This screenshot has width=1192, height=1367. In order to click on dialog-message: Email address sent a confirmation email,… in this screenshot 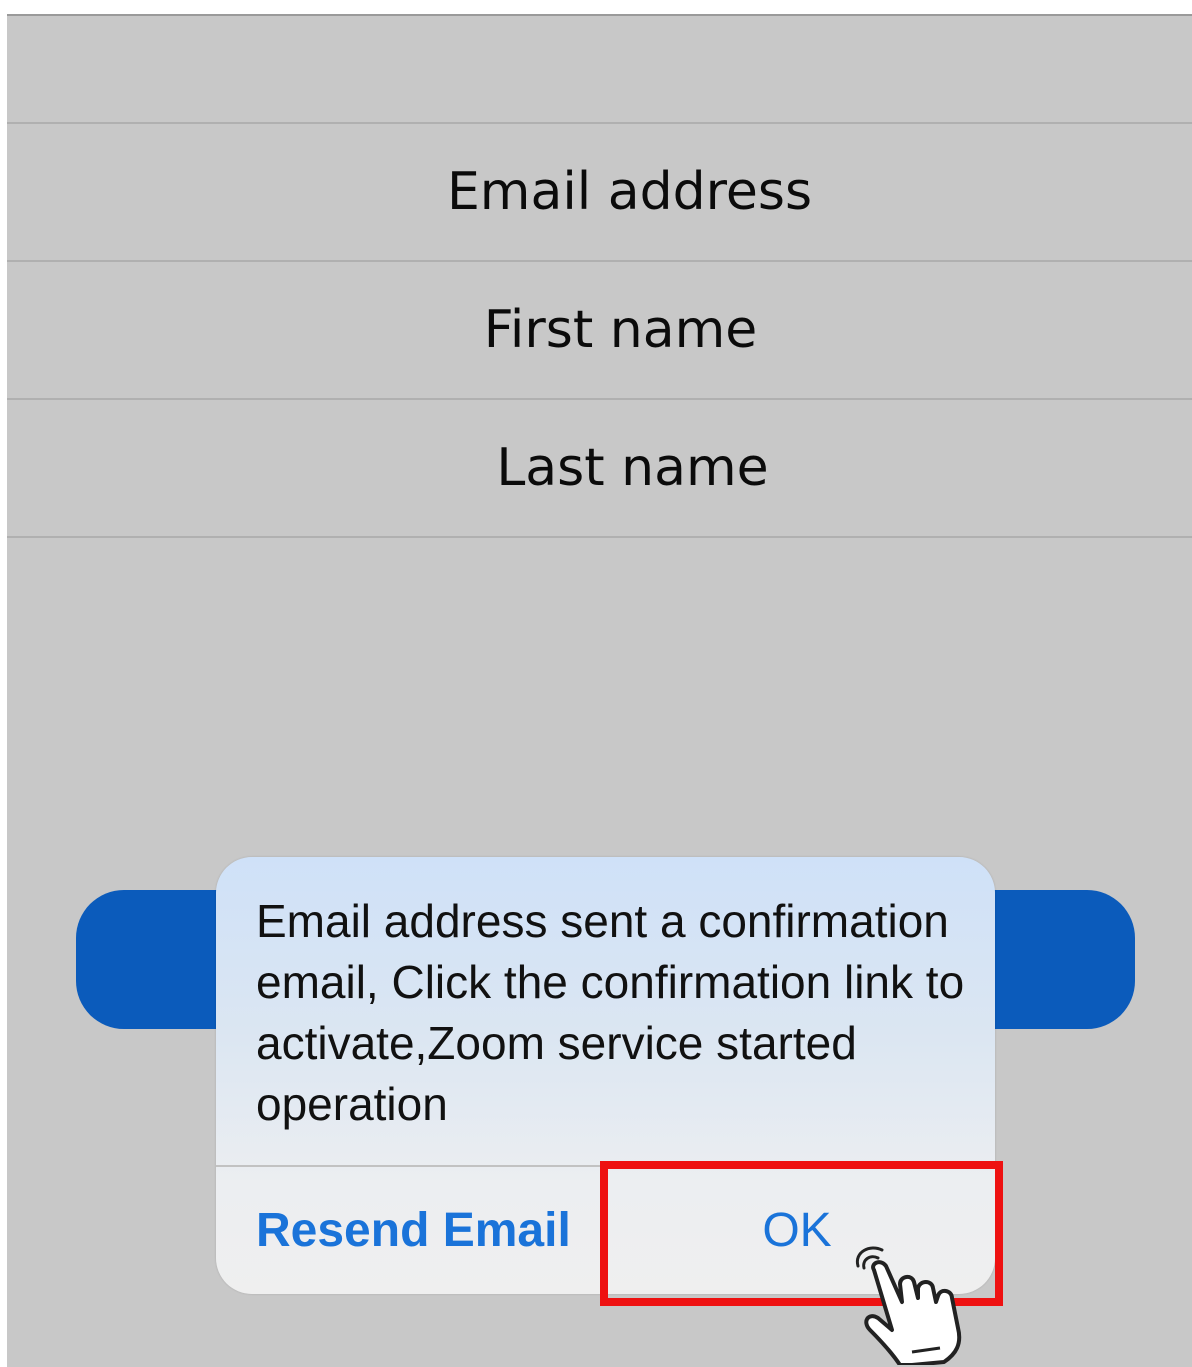, I will do `click(610, 1012)`.